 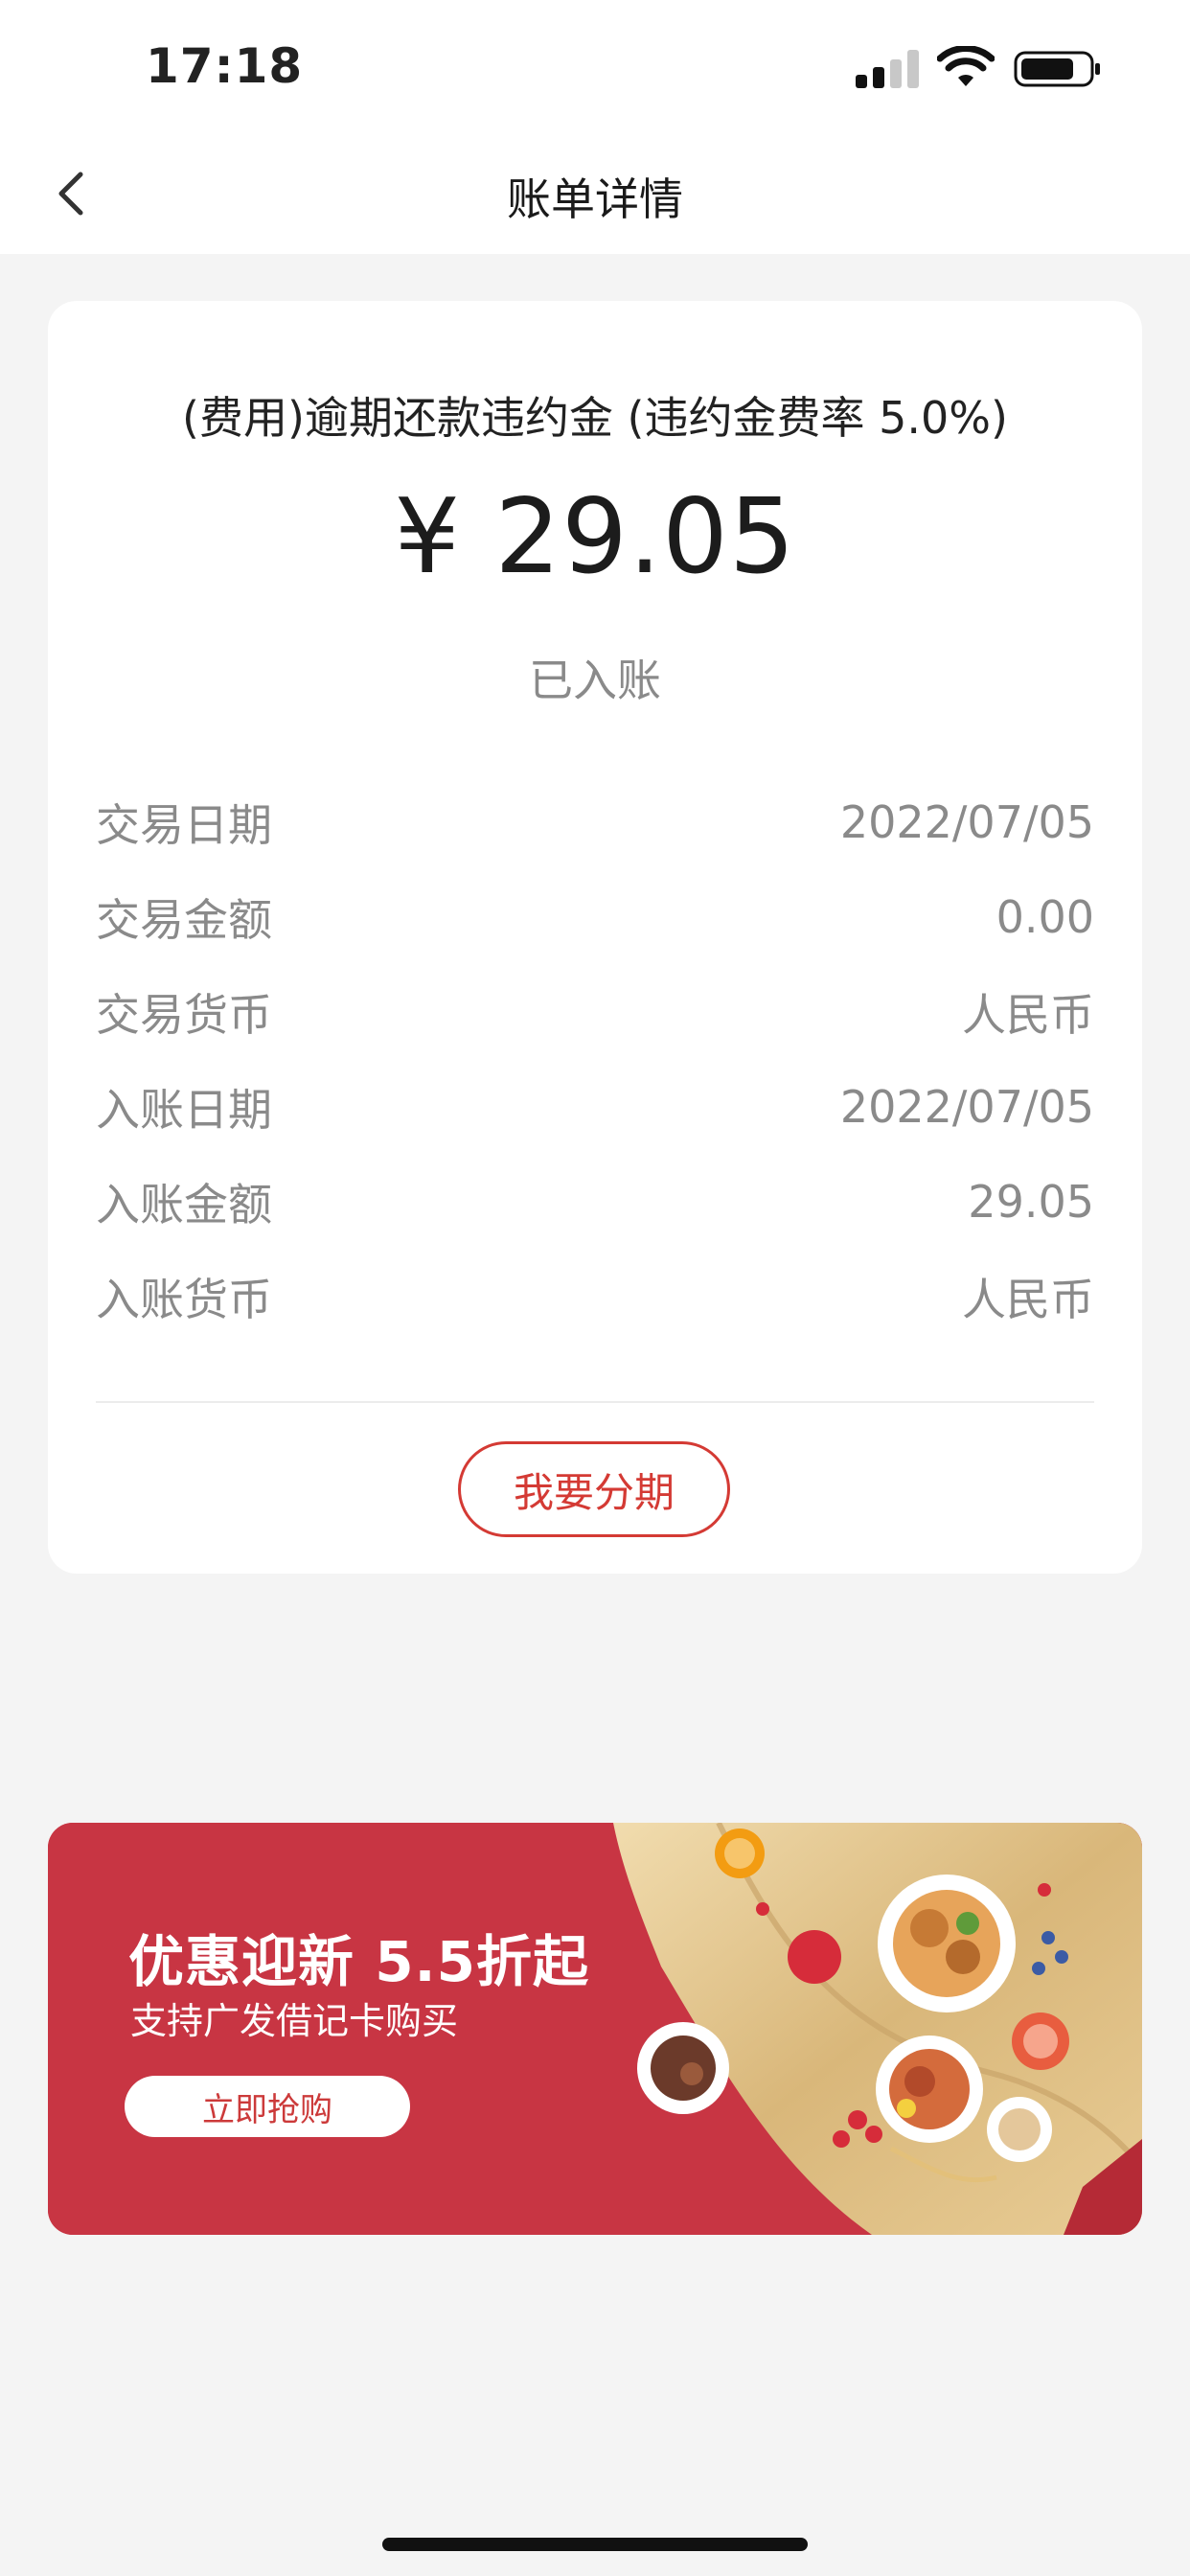 What do you see at coordinates (595, 1296) in the screenshot?
I see `detail-row-posting-currency: 入账货币 人民币` at bounding box center [595, 1296].